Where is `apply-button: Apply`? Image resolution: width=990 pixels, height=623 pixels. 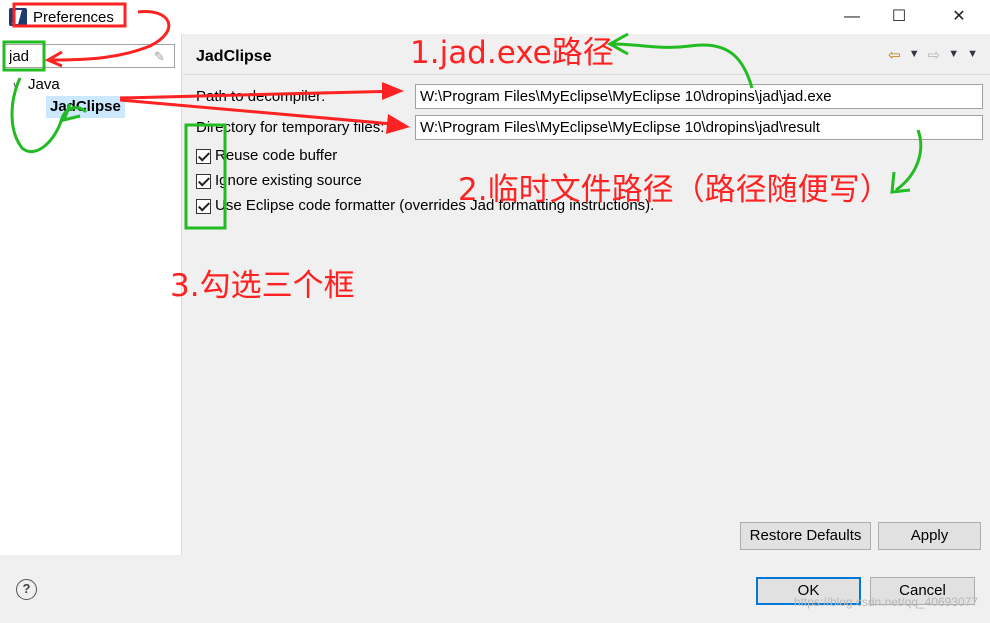
apply-button: Apply is located at coordinates (929, 536).